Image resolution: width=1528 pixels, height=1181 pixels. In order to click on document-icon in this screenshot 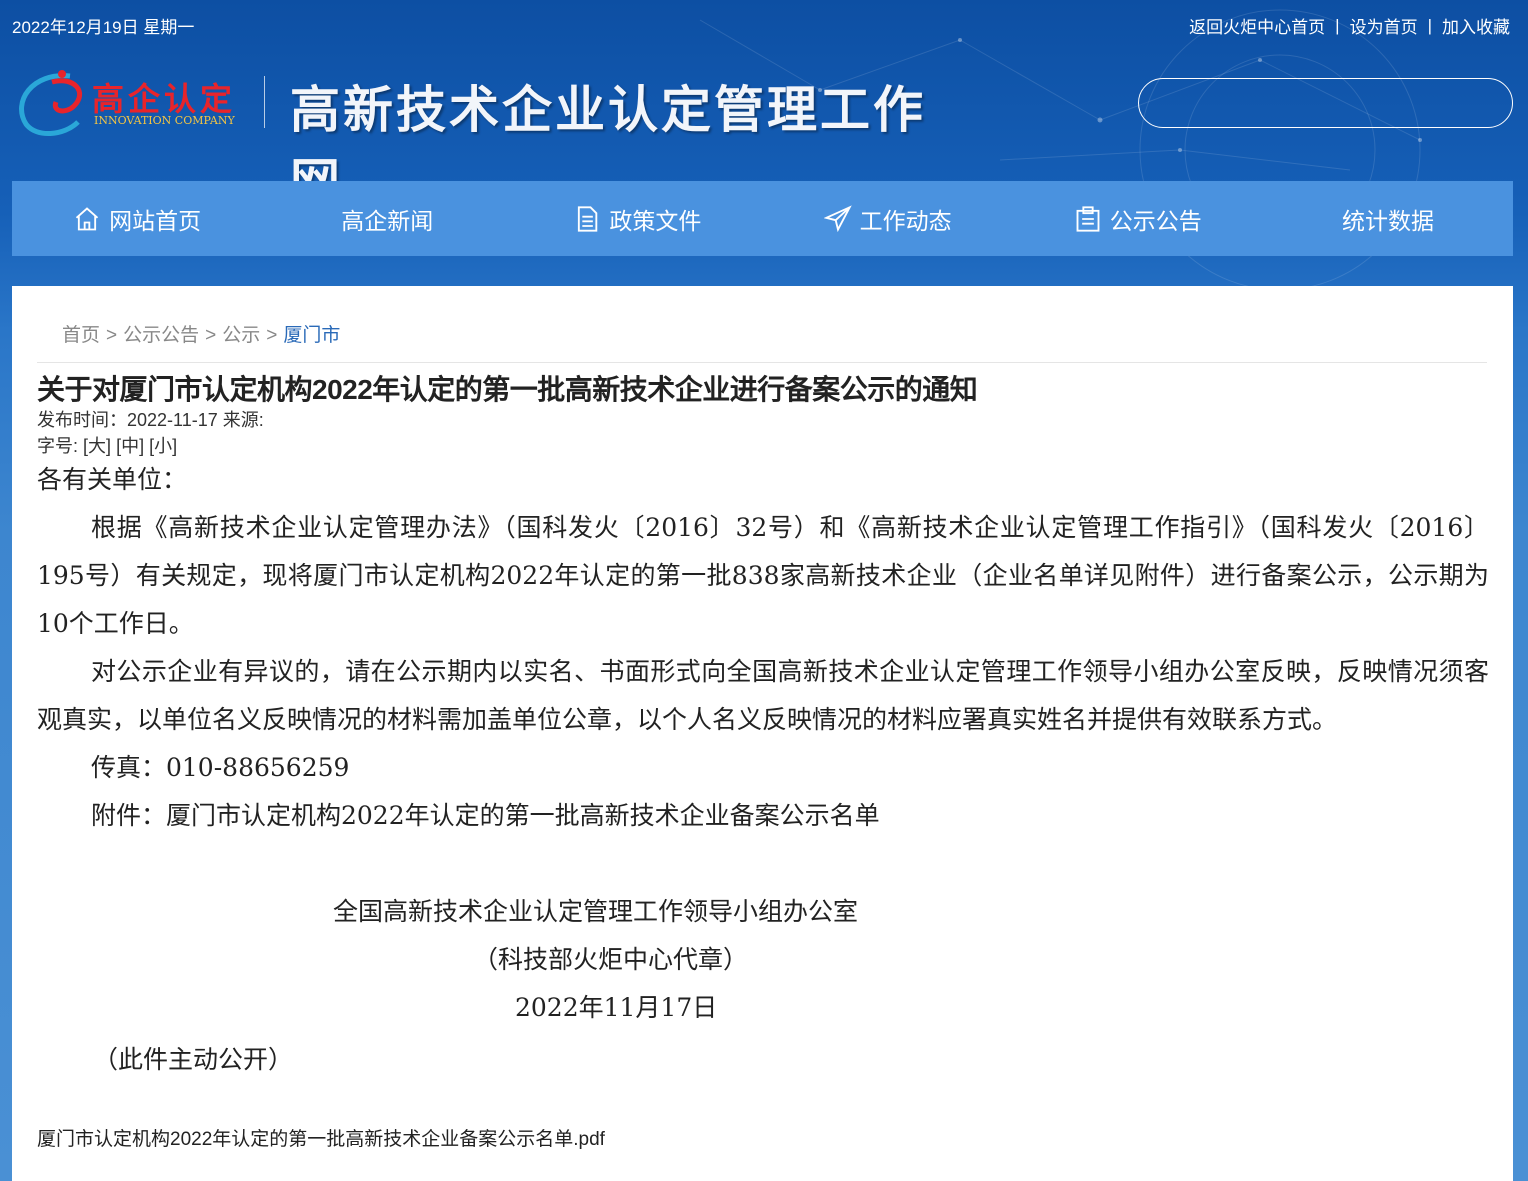, I will do `click(588, 218)`.